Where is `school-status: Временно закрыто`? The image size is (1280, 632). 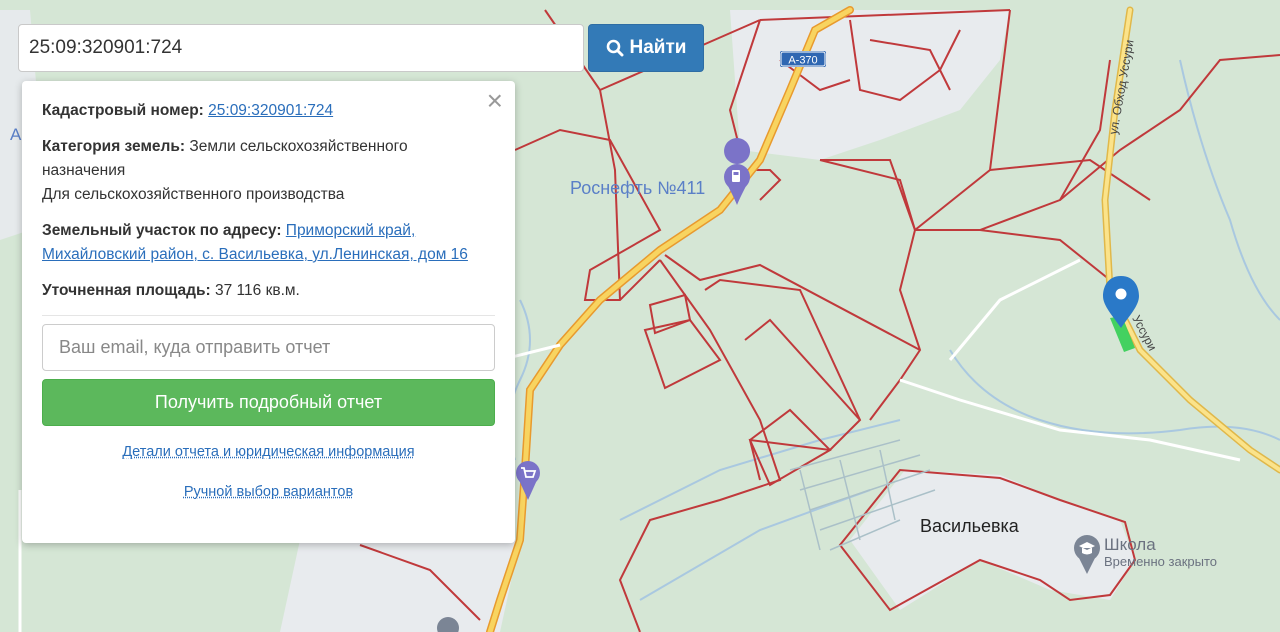 school-status: Временно закрыто is located at coordinates (1160, 561).